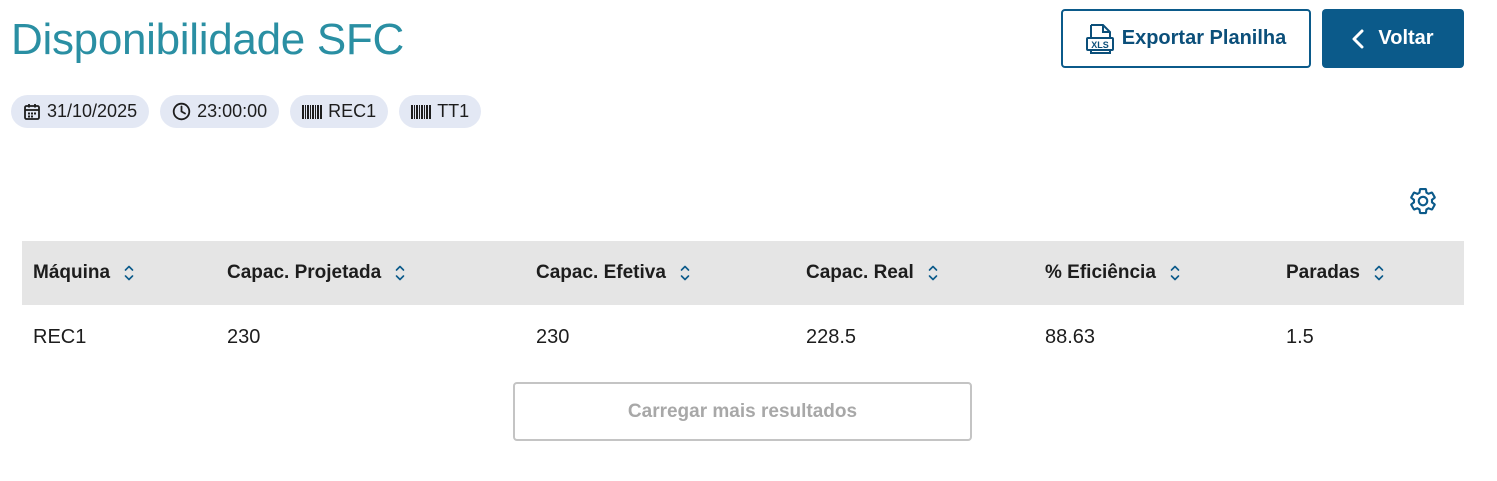 This screenshot has width=1497, height=481. What do you see at coordinates (92, 111) in the screenshot?
I see `filter-chip-label: 31/10/2025` at bounding box center [92, 111].